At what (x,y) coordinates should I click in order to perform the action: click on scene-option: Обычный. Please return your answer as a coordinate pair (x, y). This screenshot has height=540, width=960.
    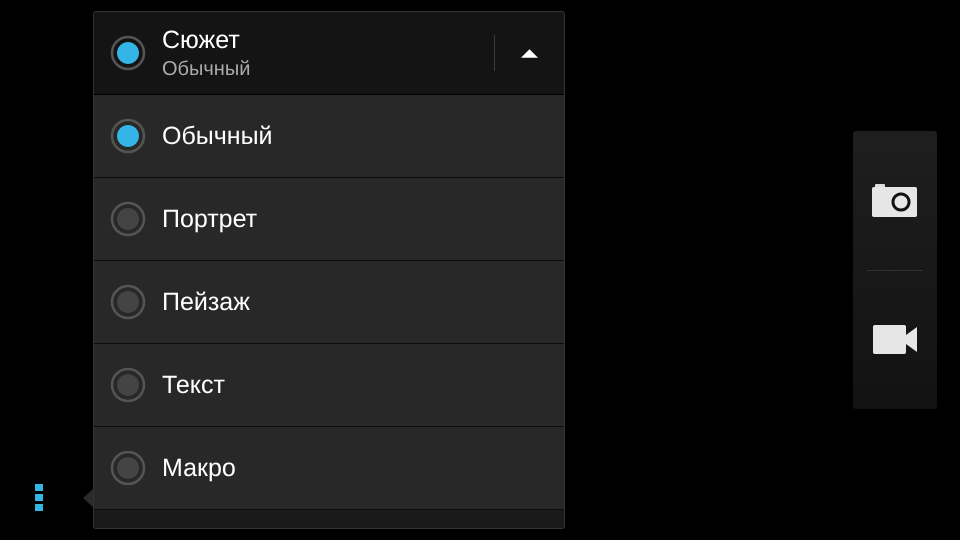
    Looking at the image, I should click on (329, 136).